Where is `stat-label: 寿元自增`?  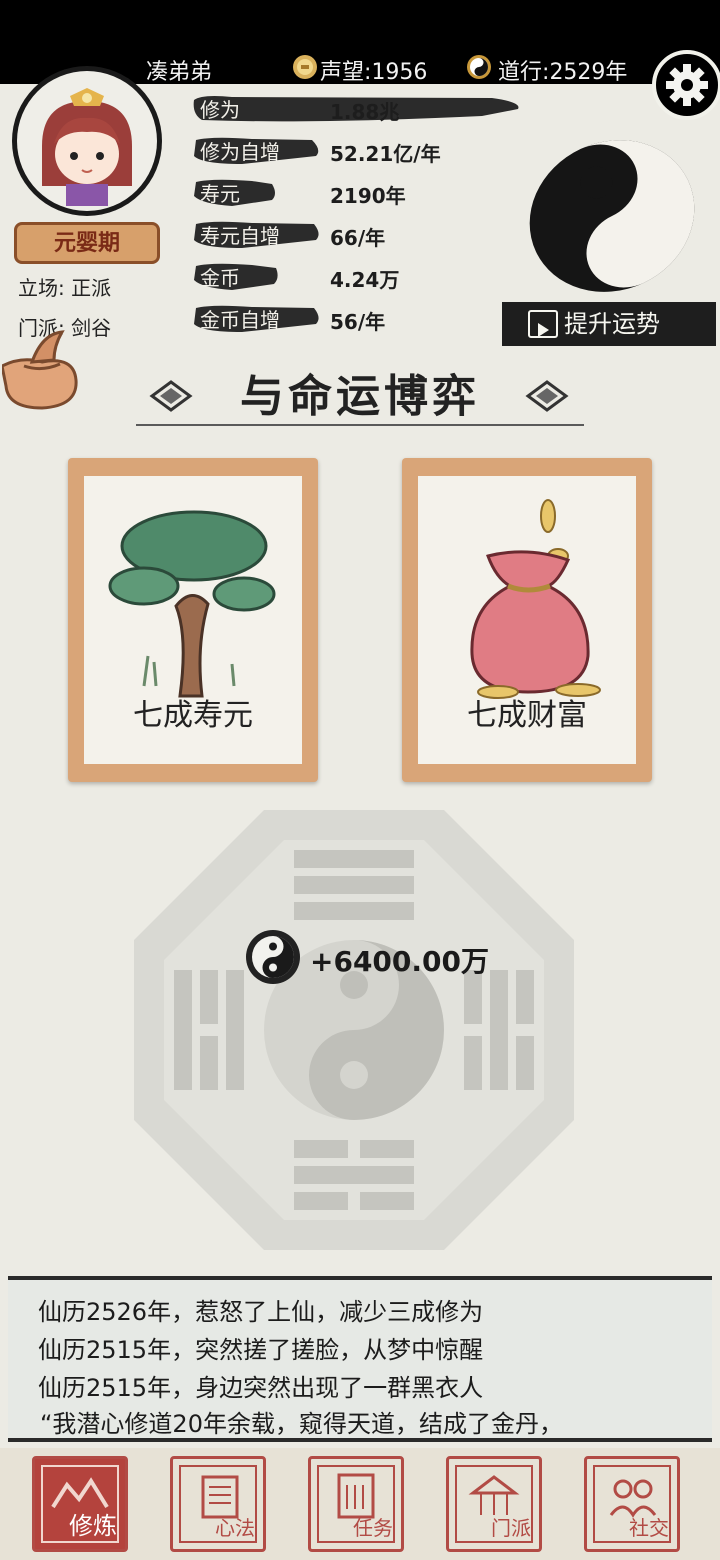
stat-label: 寿元自增 is located at coordinates (240, 236).